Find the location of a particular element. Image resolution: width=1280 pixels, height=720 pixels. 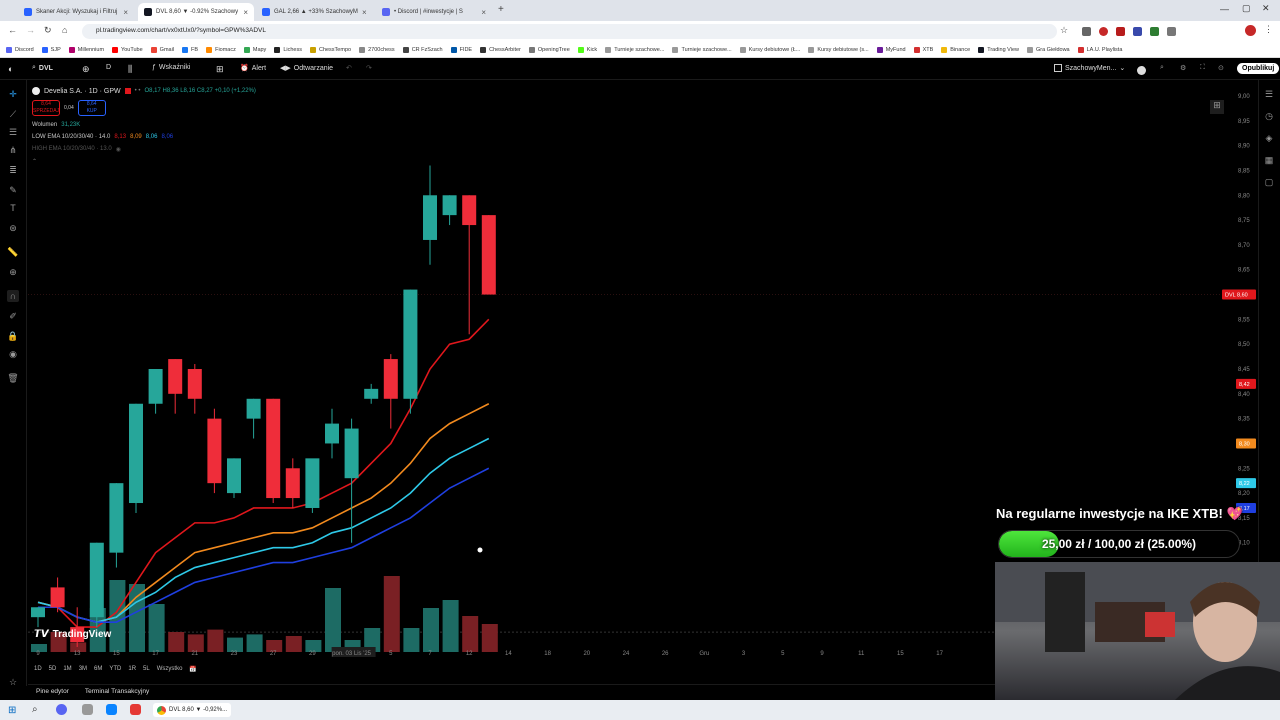

bookmark-item: ChessTempo is located at coordinates (330, 49).